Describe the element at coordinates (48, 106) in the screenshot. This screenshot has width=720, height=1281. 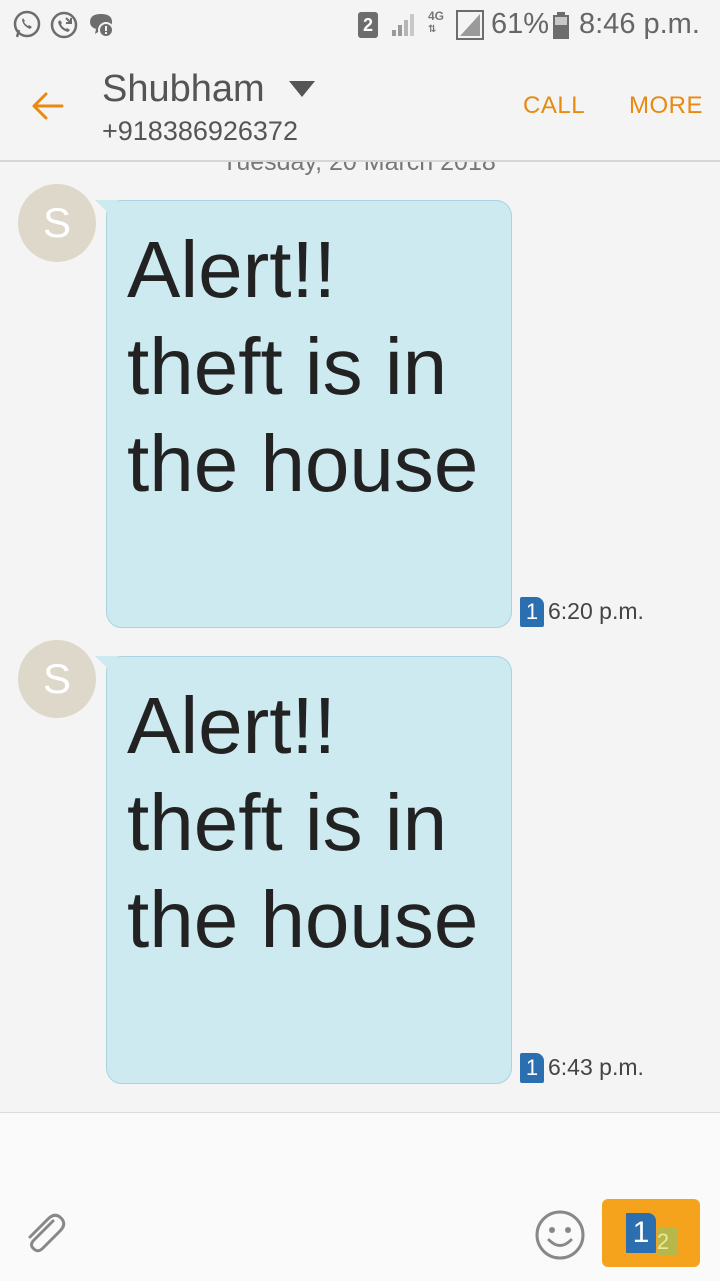
I see `back-arrow-icon` at that location.